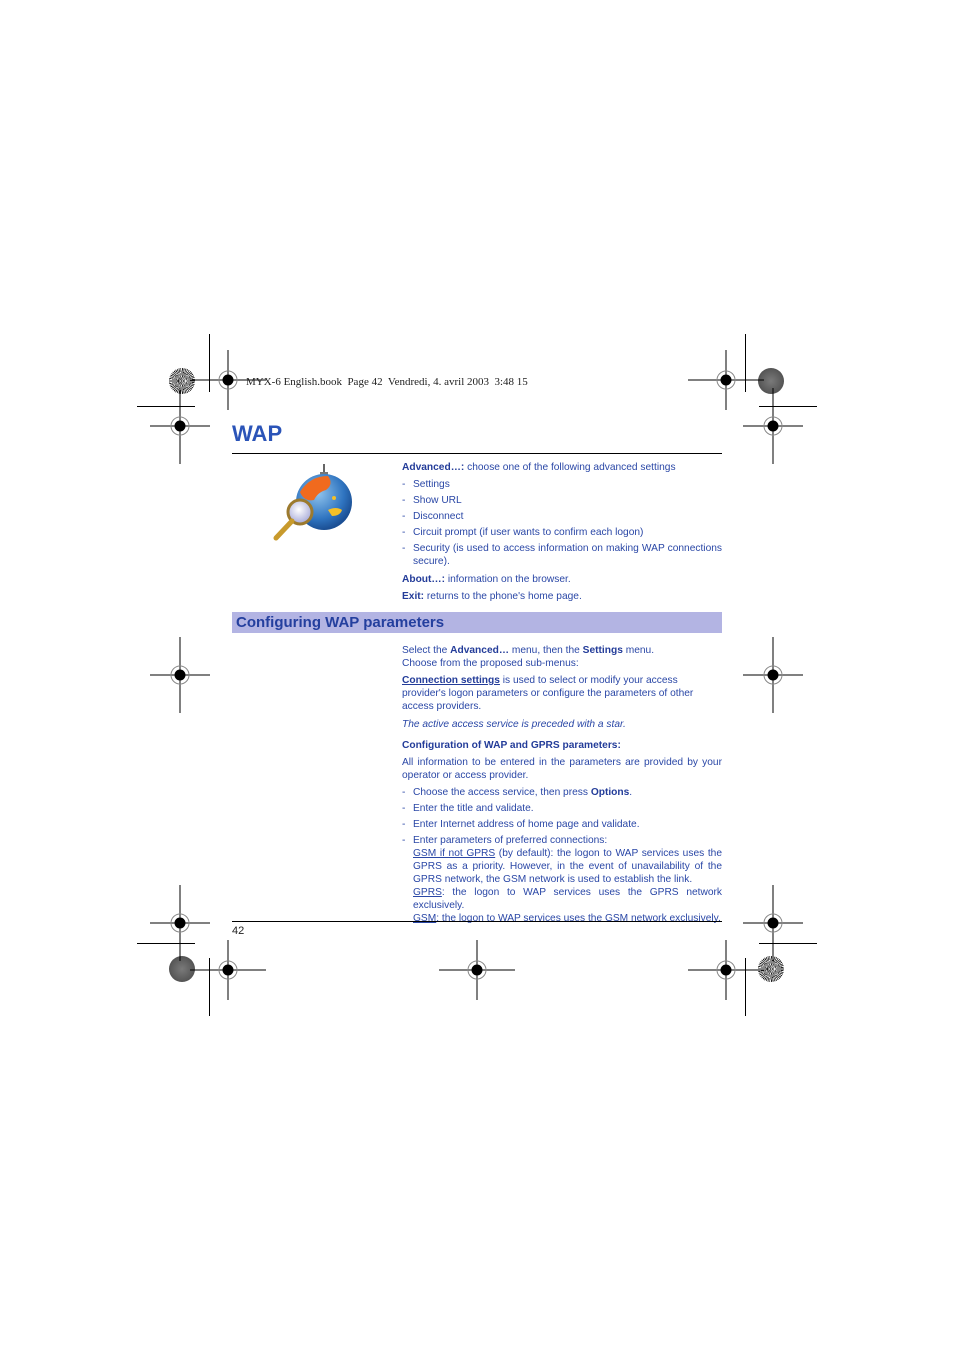 The height and width of the screenshot is (1351, 954). What do you see at coordinates (238, 931) in the screenshot?
I see `page-number: 42` at bounding box center [238, 931].